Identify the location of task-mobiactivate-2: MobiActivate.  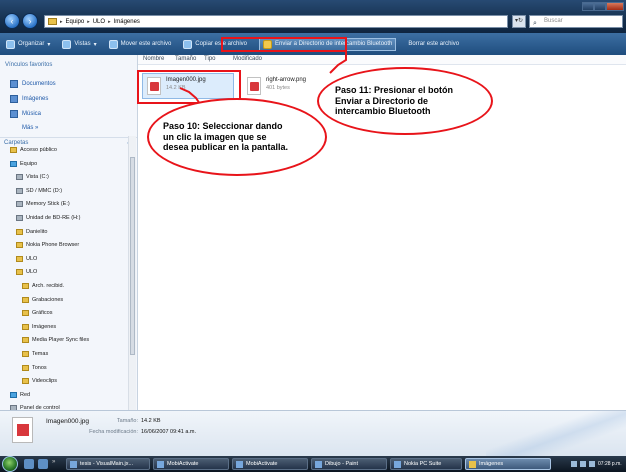
(270, 464).